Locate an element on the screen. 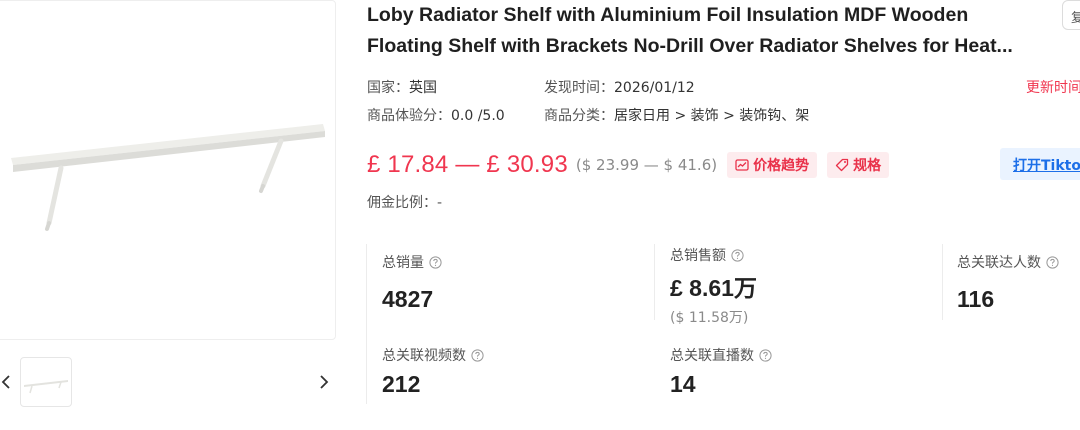 This screenshot has height=430, width=1080. next-image-button is located at coordinates (324, 382).